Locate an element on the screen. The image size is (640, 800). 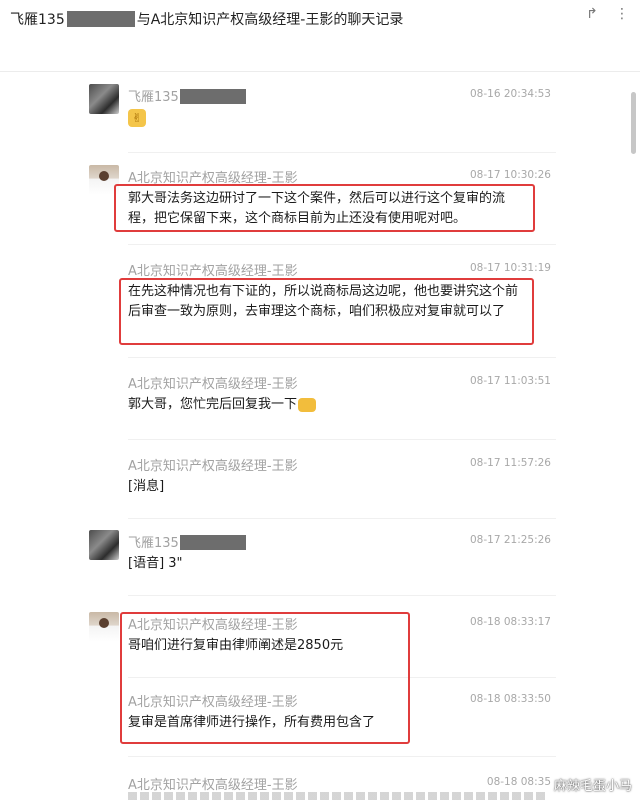
message-time: 08-16 20:34:53 is located at coordinates (510, 94).